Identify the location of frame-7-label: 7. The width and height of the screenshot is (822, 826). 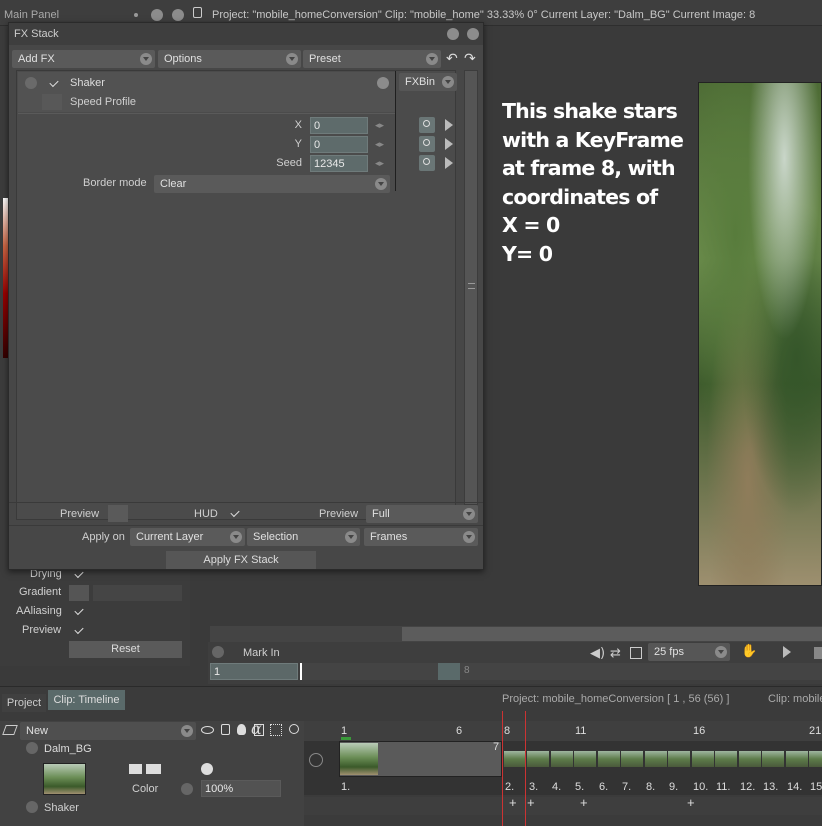
(496, 747).